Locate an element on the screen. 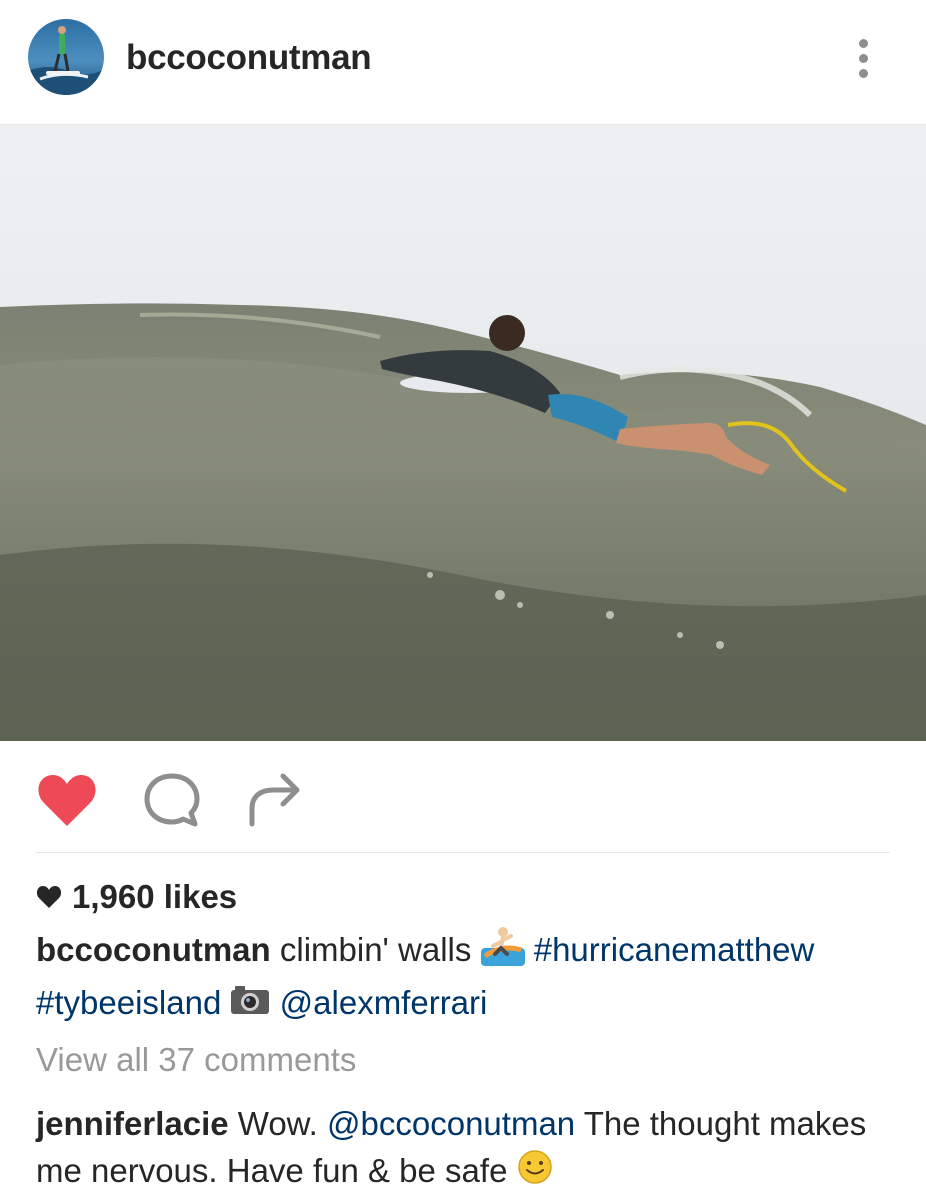 The image size is (926, 1200). post-username: bccoconutman is located at coordinates (249, 58).